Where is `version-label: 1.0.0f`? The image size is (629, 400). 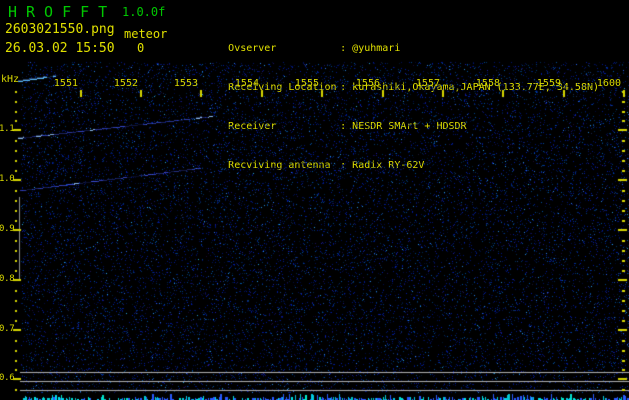
version-label: 1.0.0f is located at coordinates (144, 12).